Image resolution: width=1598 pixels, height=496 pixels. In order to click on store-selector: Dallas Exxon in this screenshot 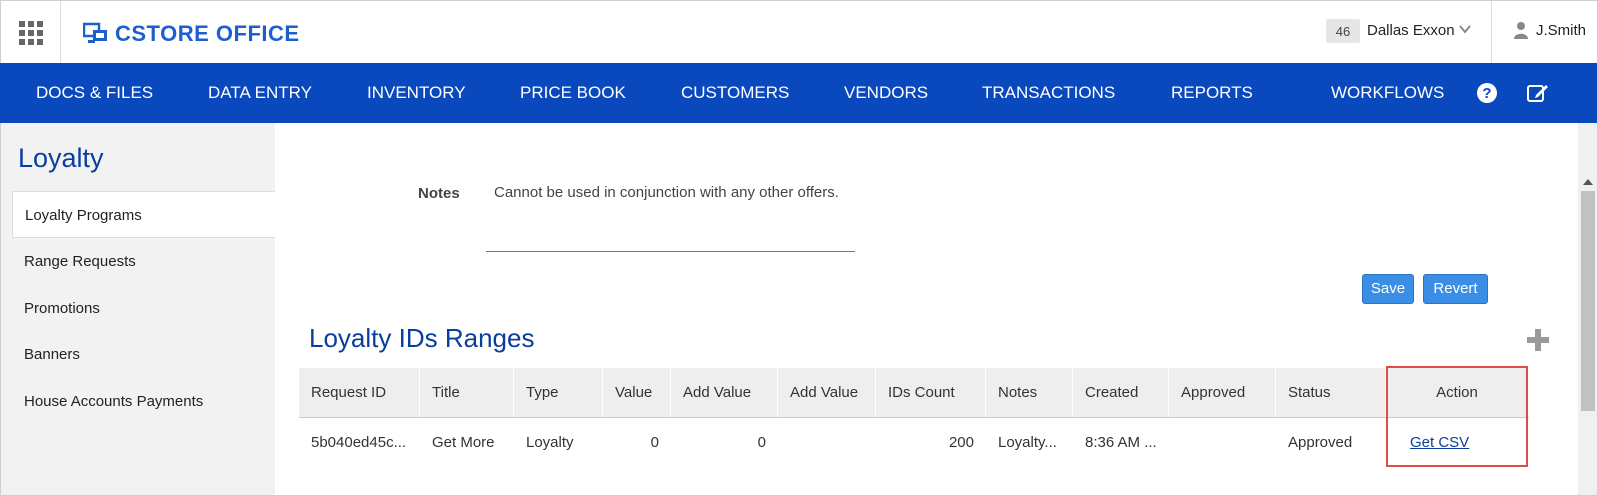, I will do `click(1411, 30)`.